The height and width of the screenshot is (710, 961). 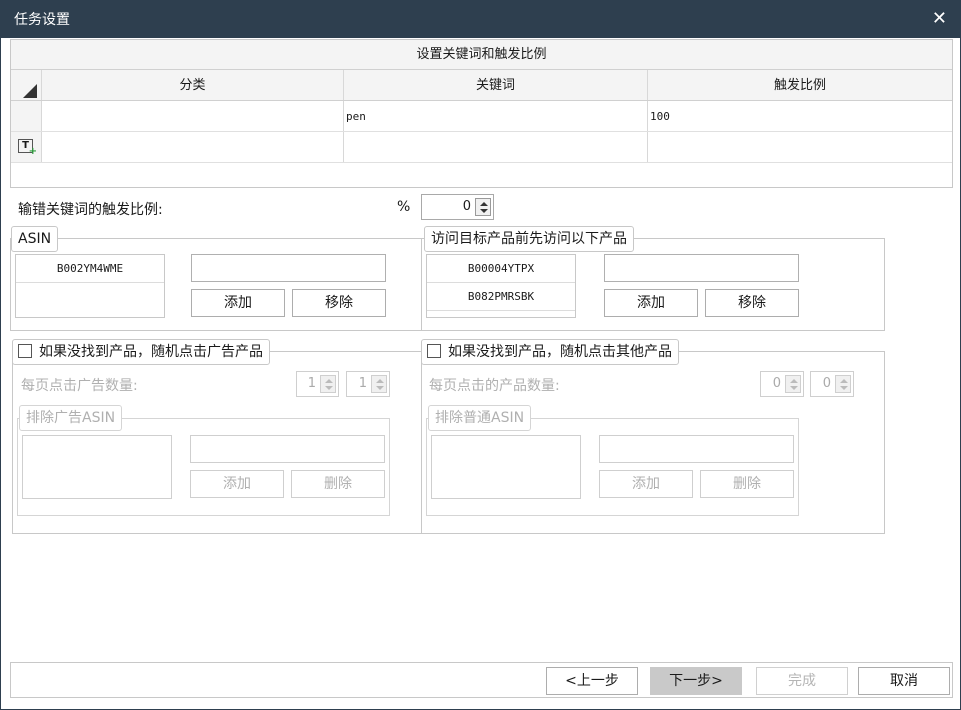 What do you see at coordinates (35, 239) in the screenshot?
I see `asin-group-legend: ASIN` at bounding box center [35, 239].